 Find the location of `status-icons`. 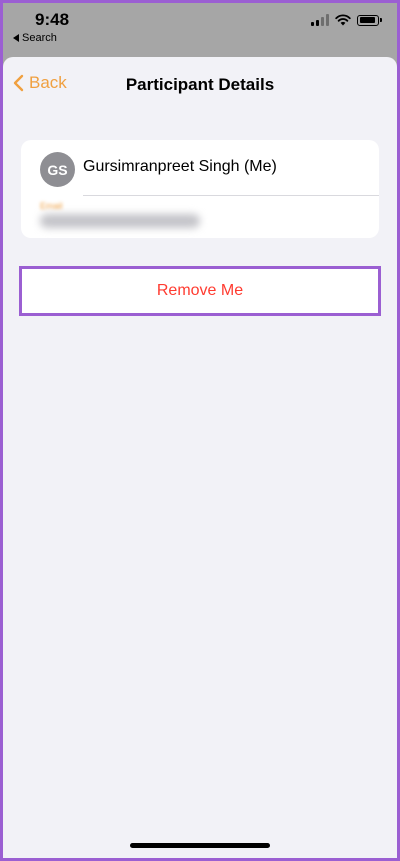

status-icons is located at coordinates (346, 20).